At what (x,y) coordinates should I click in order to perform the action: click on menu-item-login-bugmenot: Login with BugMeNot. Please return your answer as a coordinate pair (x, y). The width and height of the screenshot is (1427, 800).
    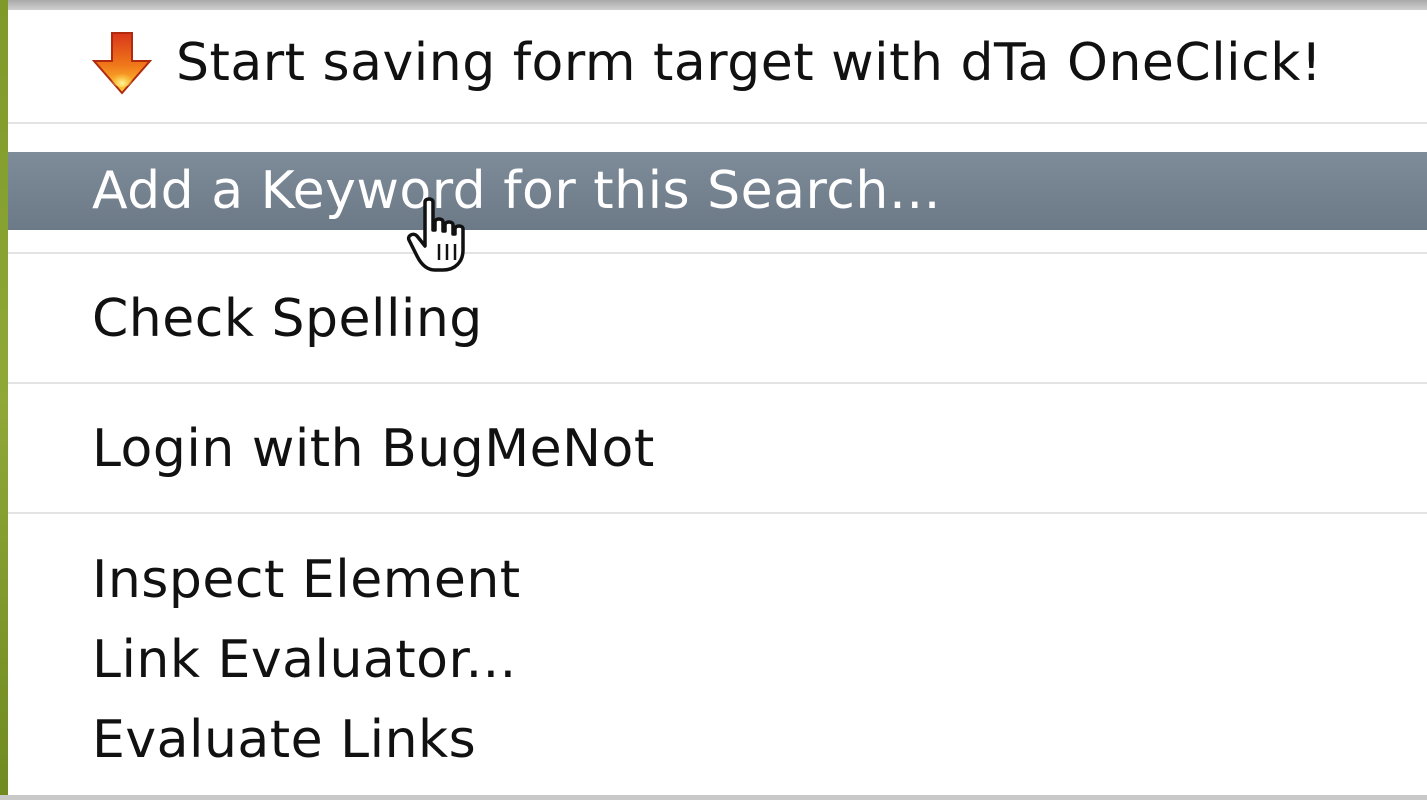
    Looking at the image, I should click on (717, 449).